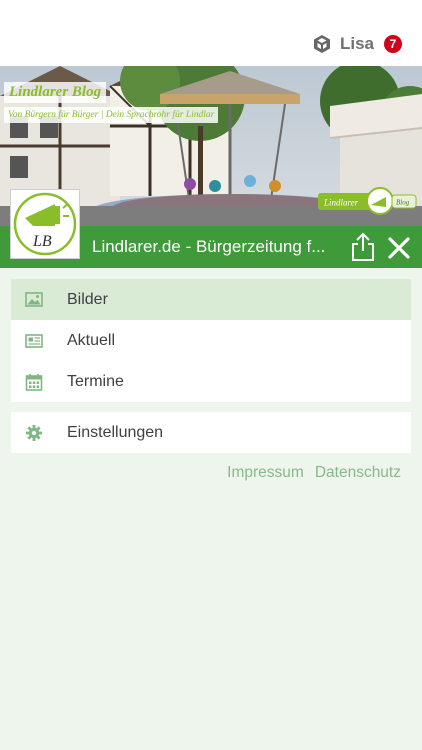 Image resolution: width=422 pixels, height=750 pixels. I want to click on datenschutz-link: Datenschutz, so click(358, 473).